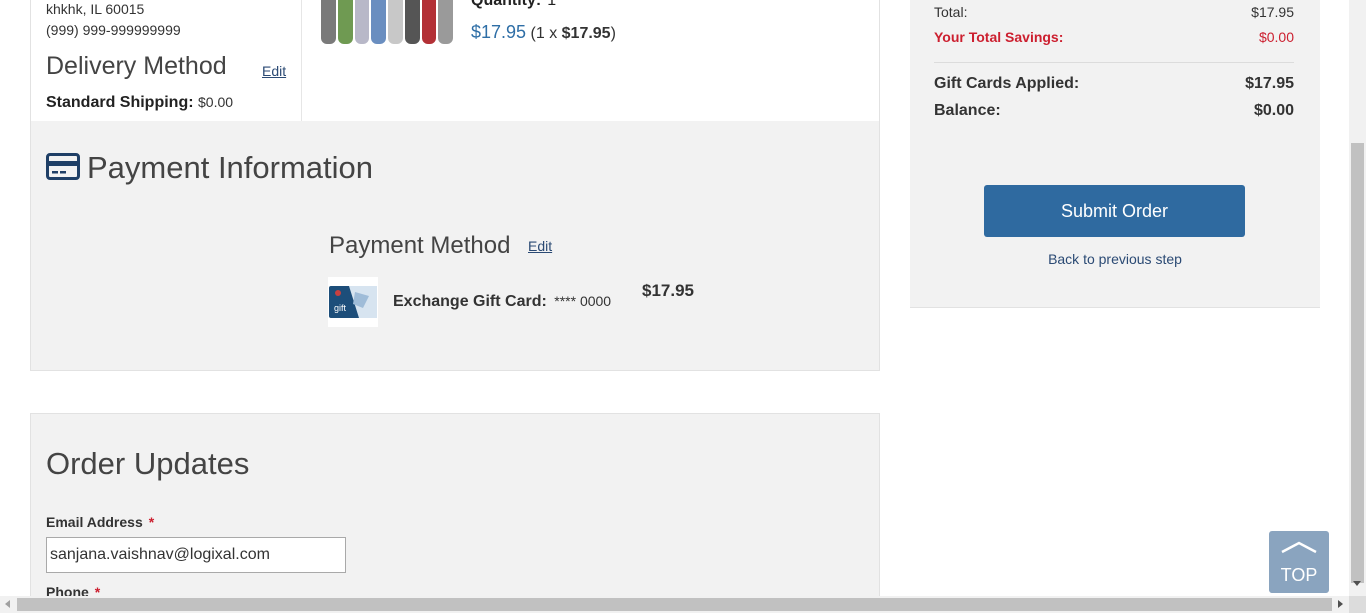 The height and width of the screenshot is (613, 1366). I want to click on unit-prefix: (1 x, so click(544, 33).